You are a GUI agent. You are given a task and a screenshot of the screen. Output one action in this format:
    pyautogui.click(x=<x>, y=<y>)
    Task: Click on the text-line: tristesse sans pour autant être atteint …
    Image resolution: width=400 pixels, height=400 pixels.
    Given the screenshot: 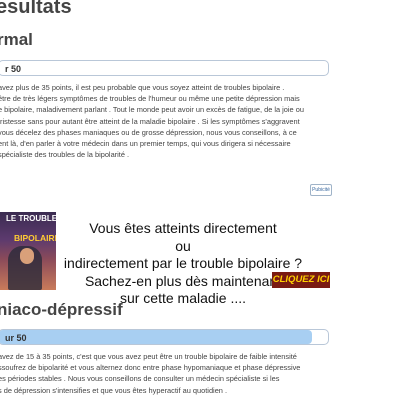 What is the action you would take?
    pyautogui.click(x=150, y=121)
    